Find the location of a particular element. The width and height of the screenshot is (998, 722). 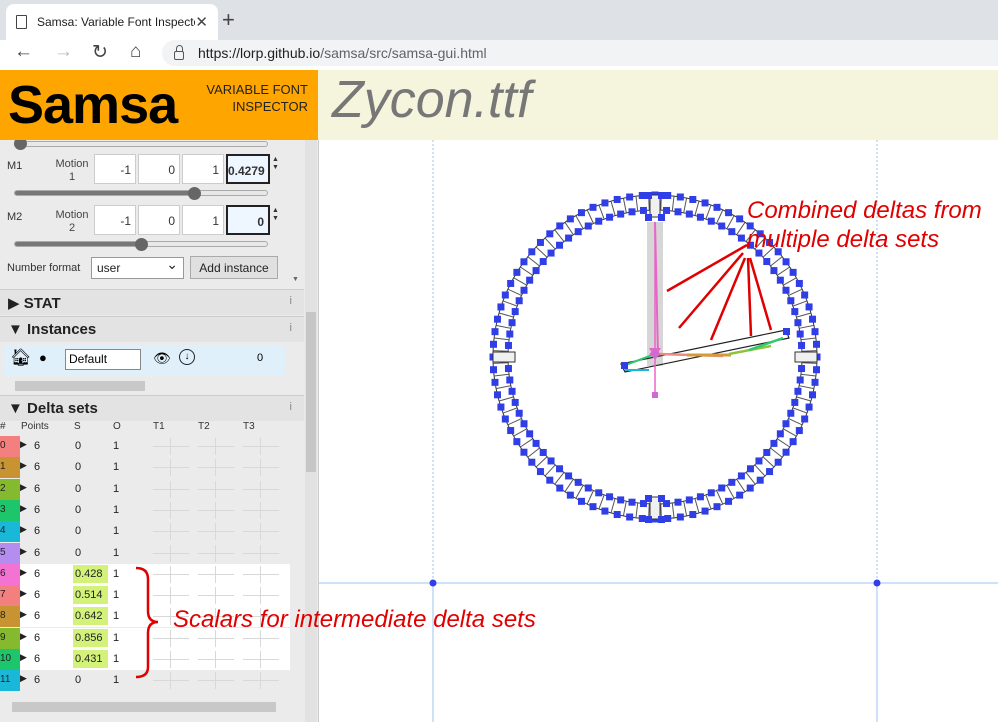

delta-hscrollbar is located at coordinates (144, 707).